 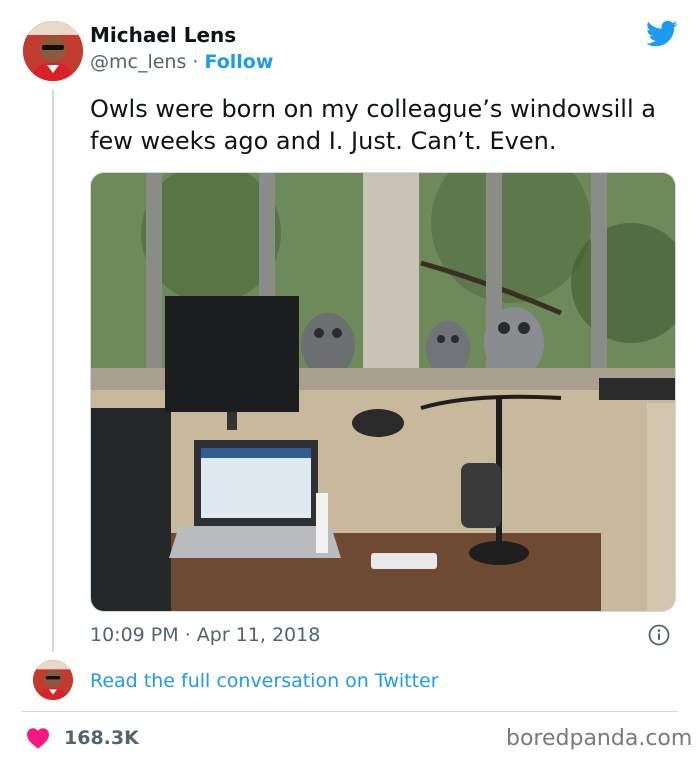 I want to click on tweet-date: Apr 11, 2018, so click(x=258, y=635).